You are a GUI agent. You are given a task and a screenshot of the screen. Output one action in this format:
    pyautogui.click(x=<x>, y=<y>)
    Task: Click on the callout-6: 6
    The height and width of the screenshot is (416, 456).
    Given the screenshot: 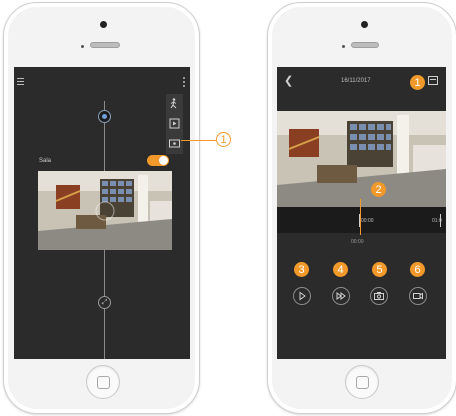 What is the action you would take?
    pyautogui.click(x=417, y=269)
    